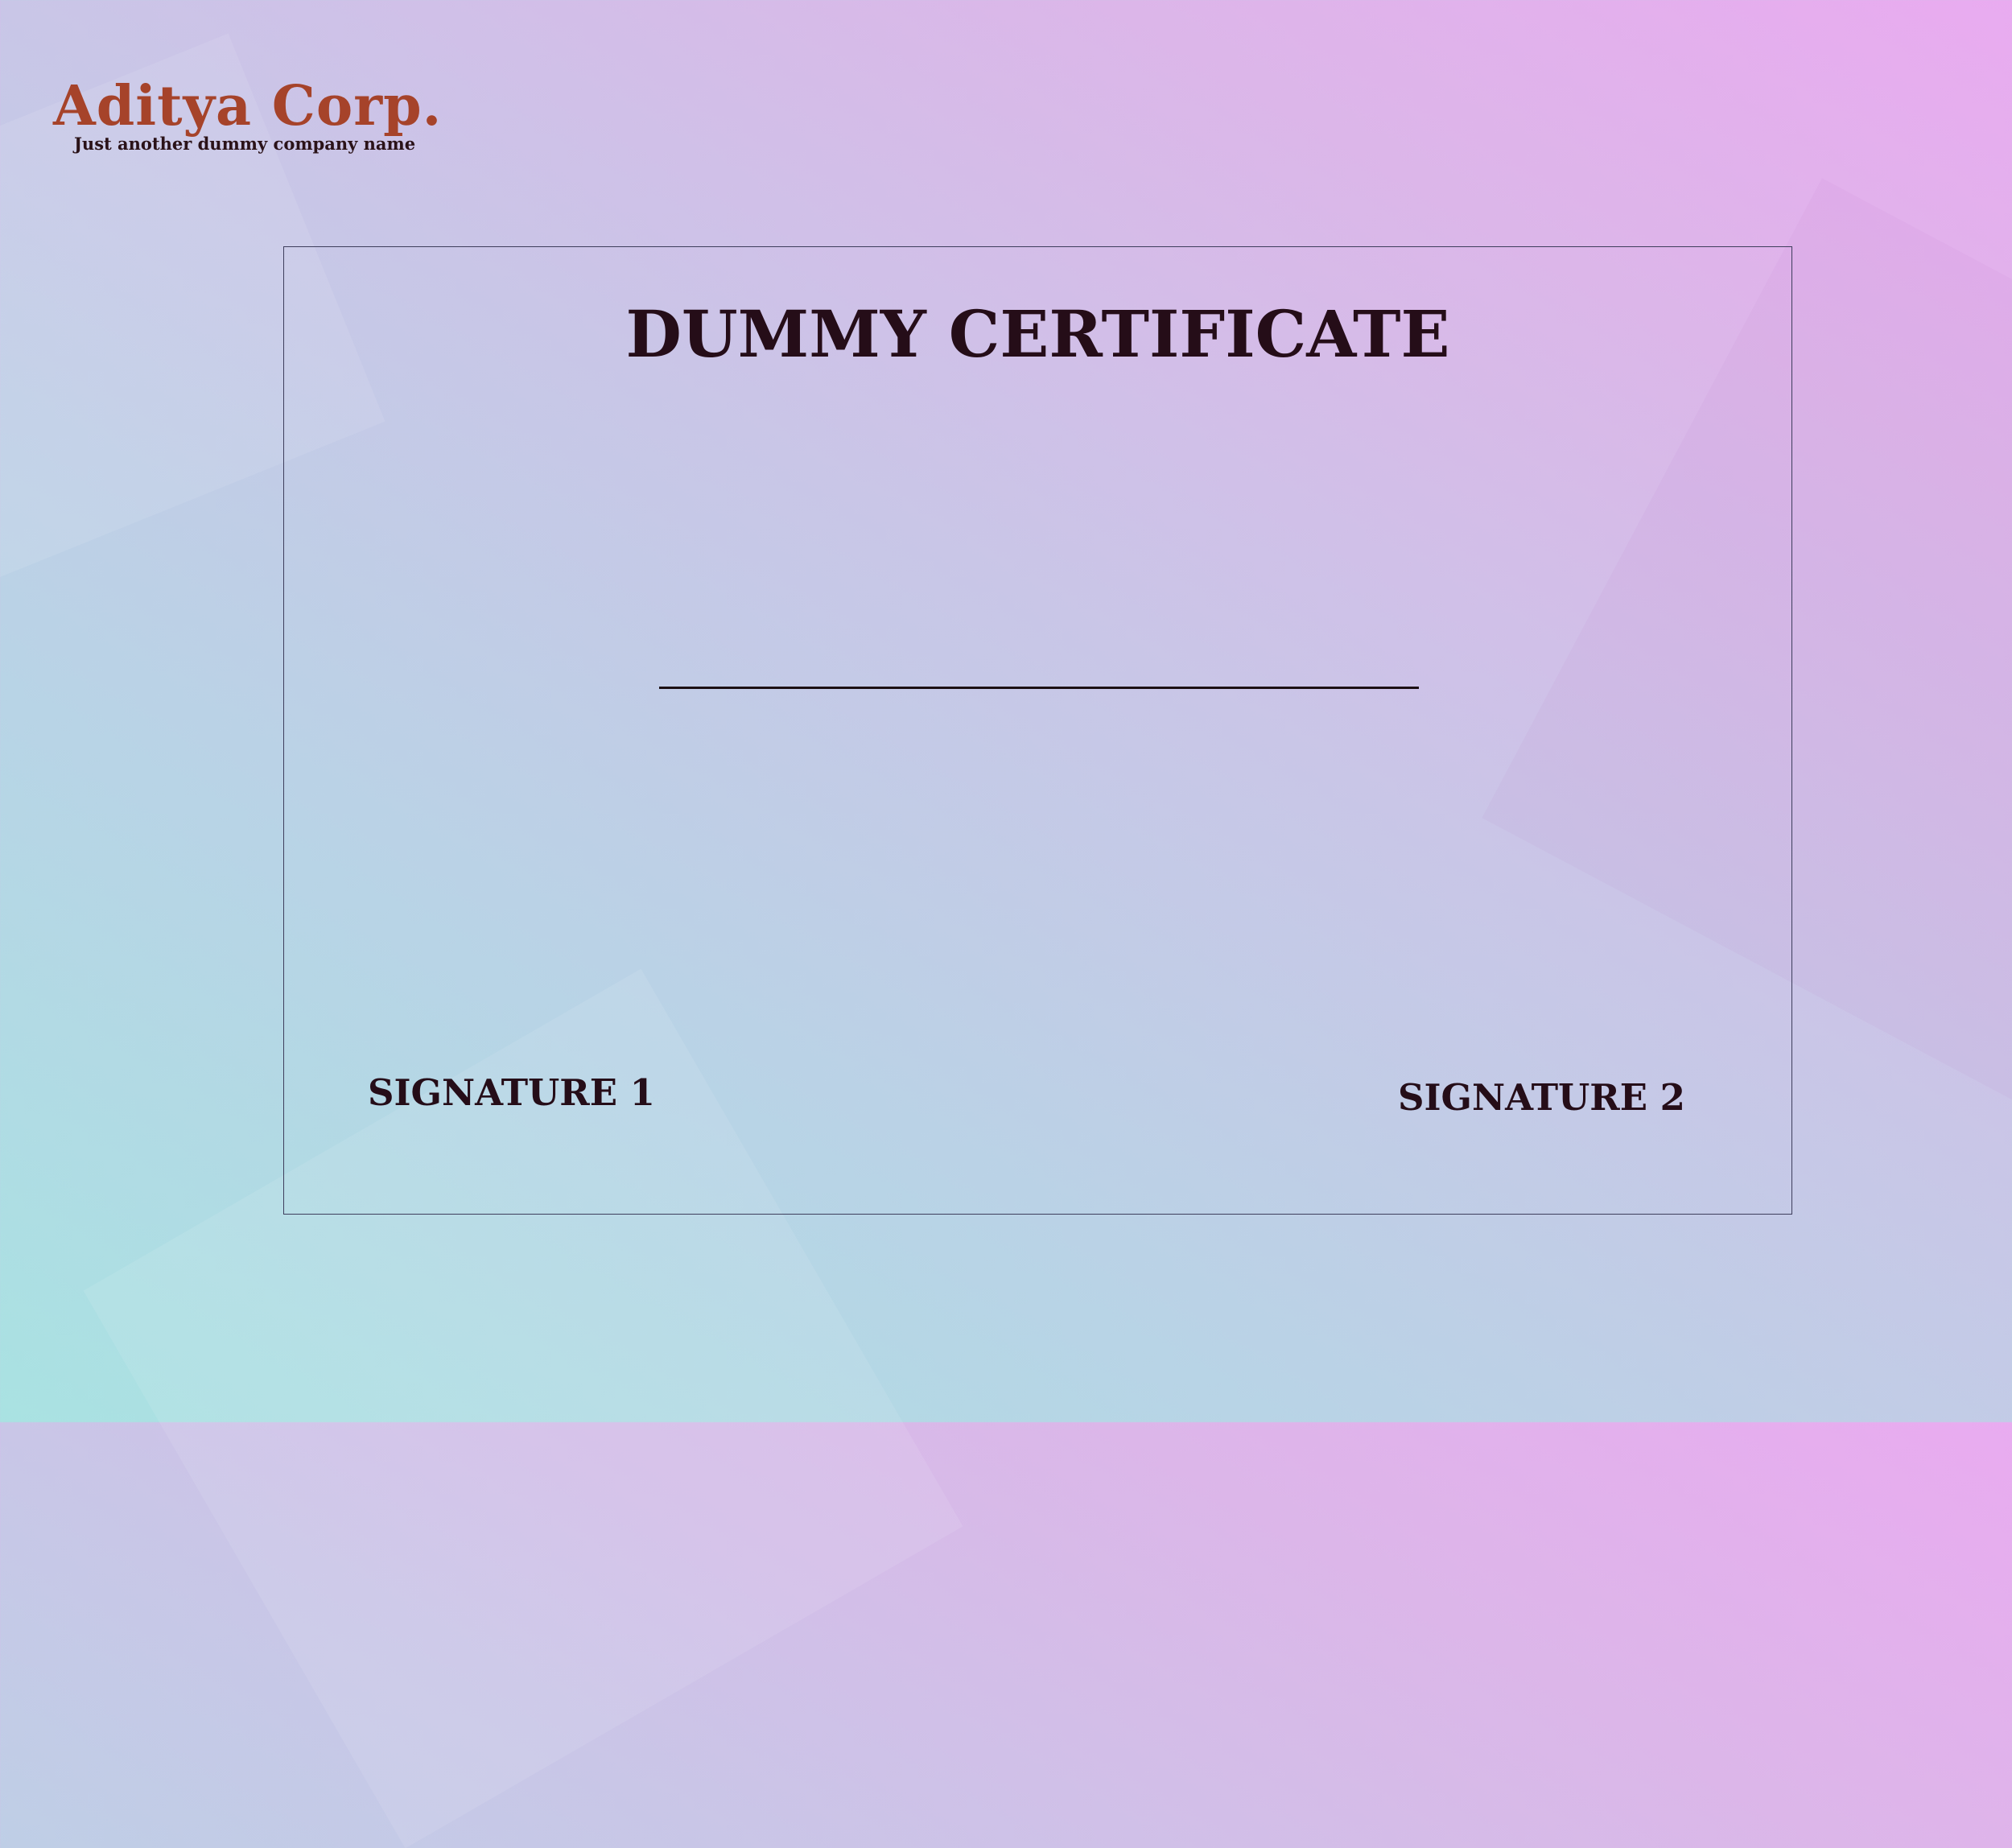 Image resolution: width=2012 pixels, height=1848 pixels. I want to click on company-tagline: Just another dummy company name, so click(245, 144).